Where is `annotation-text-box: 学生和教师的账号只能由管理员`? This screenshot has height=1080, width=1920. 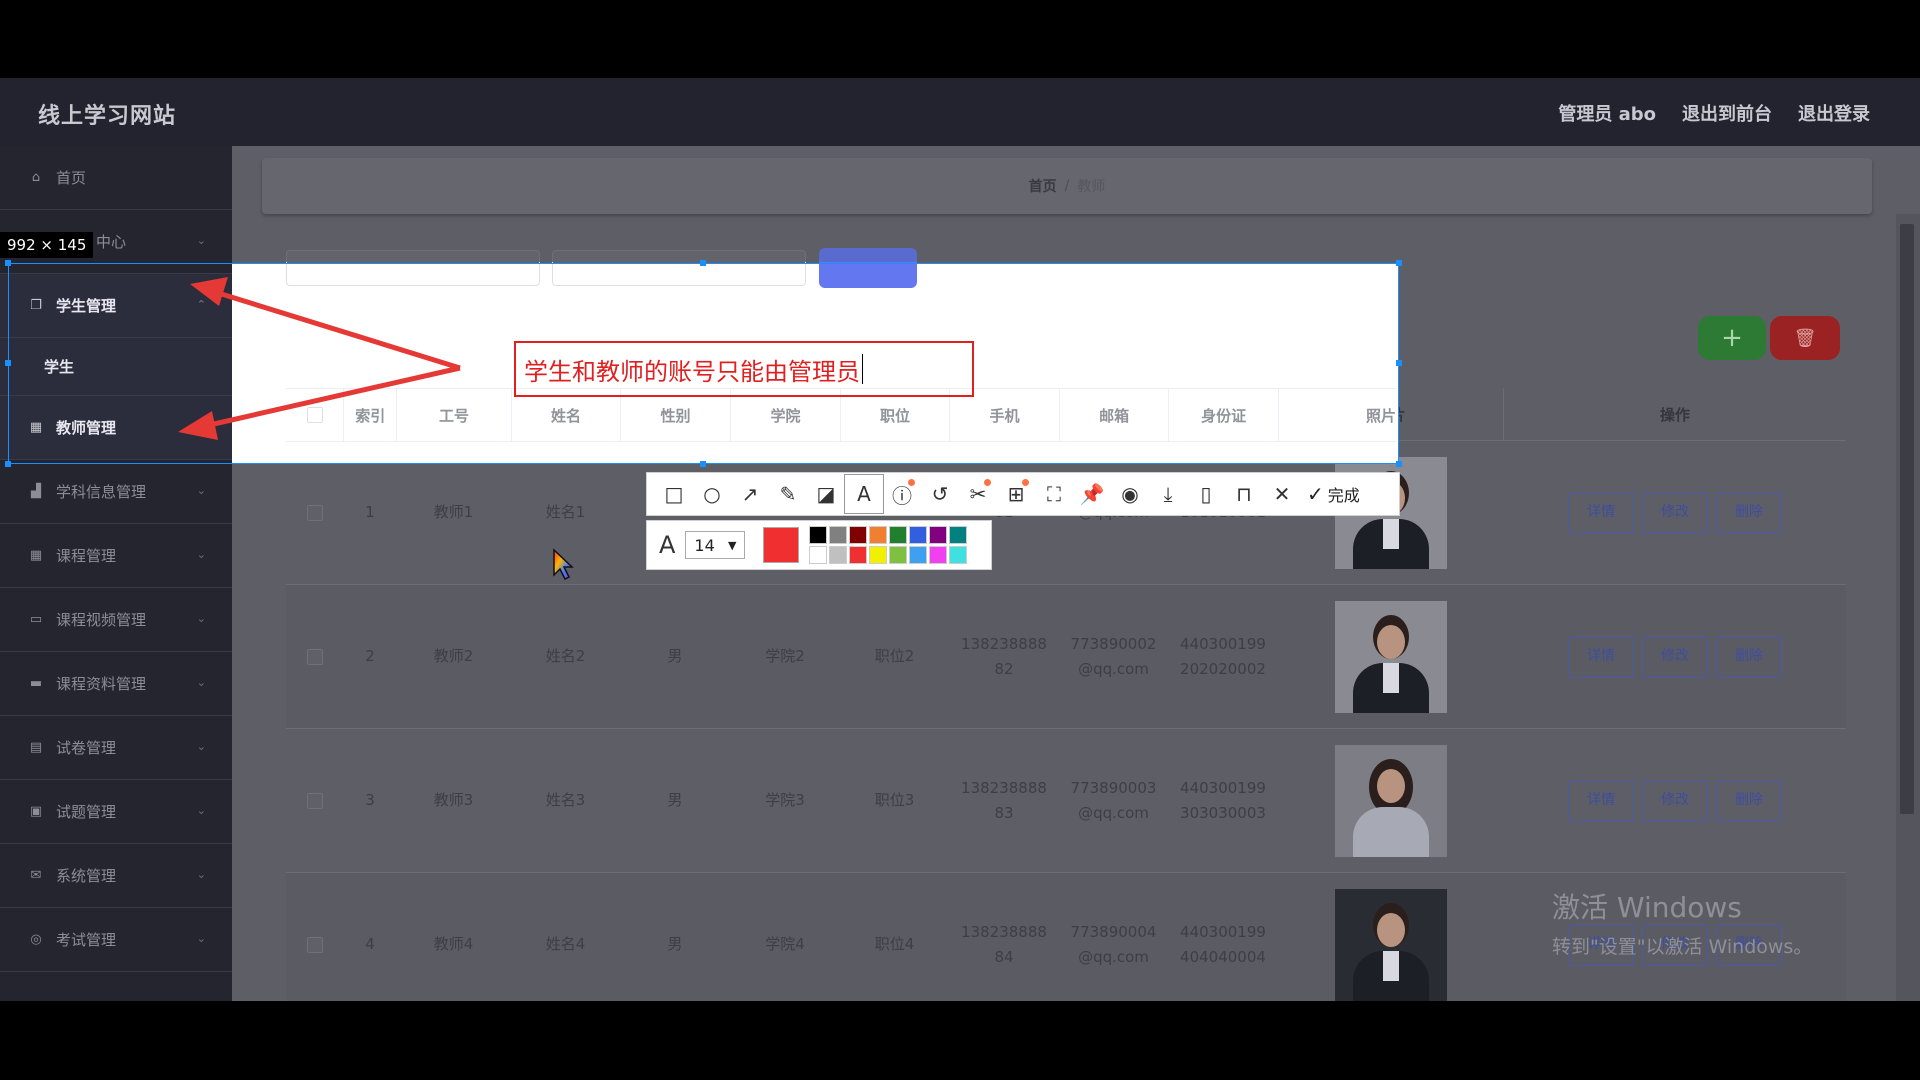
annotation-text-box: 学生和教师的账号只能由管理员 is located at coordinates (744, 369).